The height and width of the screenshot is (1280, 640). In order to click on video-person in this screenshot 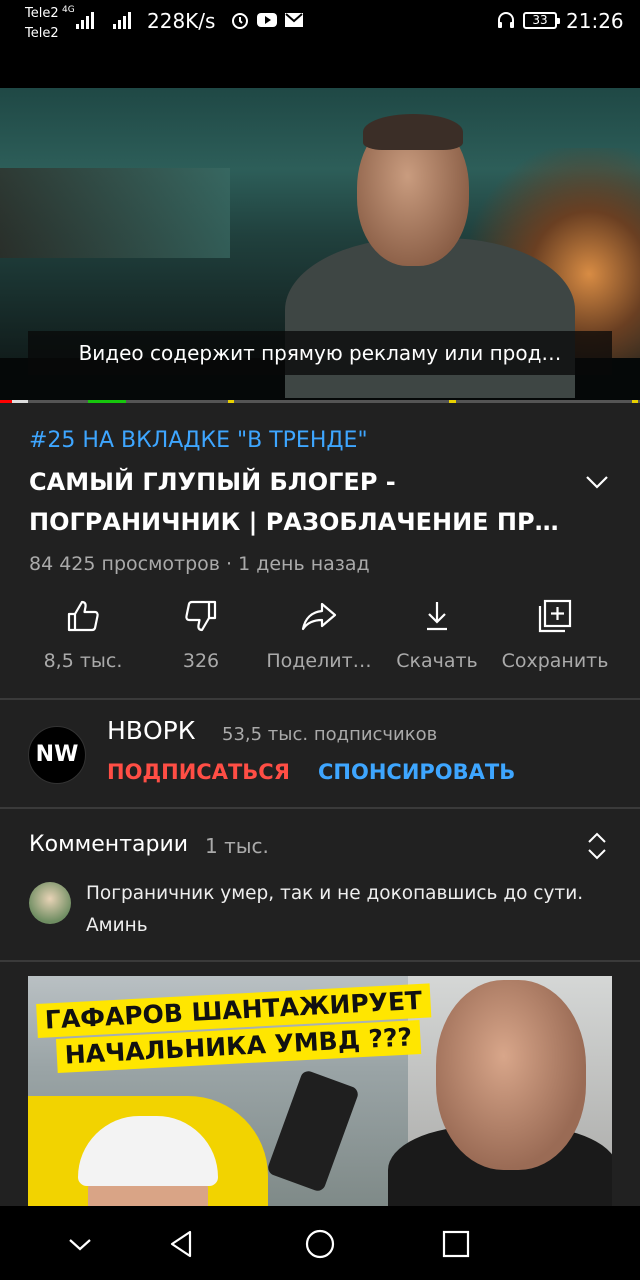, I will do `click(435, 253)`.